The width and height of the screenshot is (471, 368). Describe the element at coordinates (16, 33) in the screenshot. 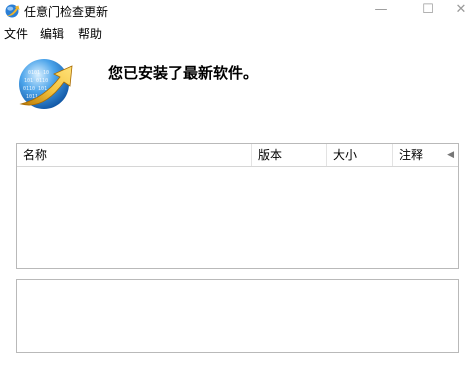

I see `menu-file: 文件` at that location.